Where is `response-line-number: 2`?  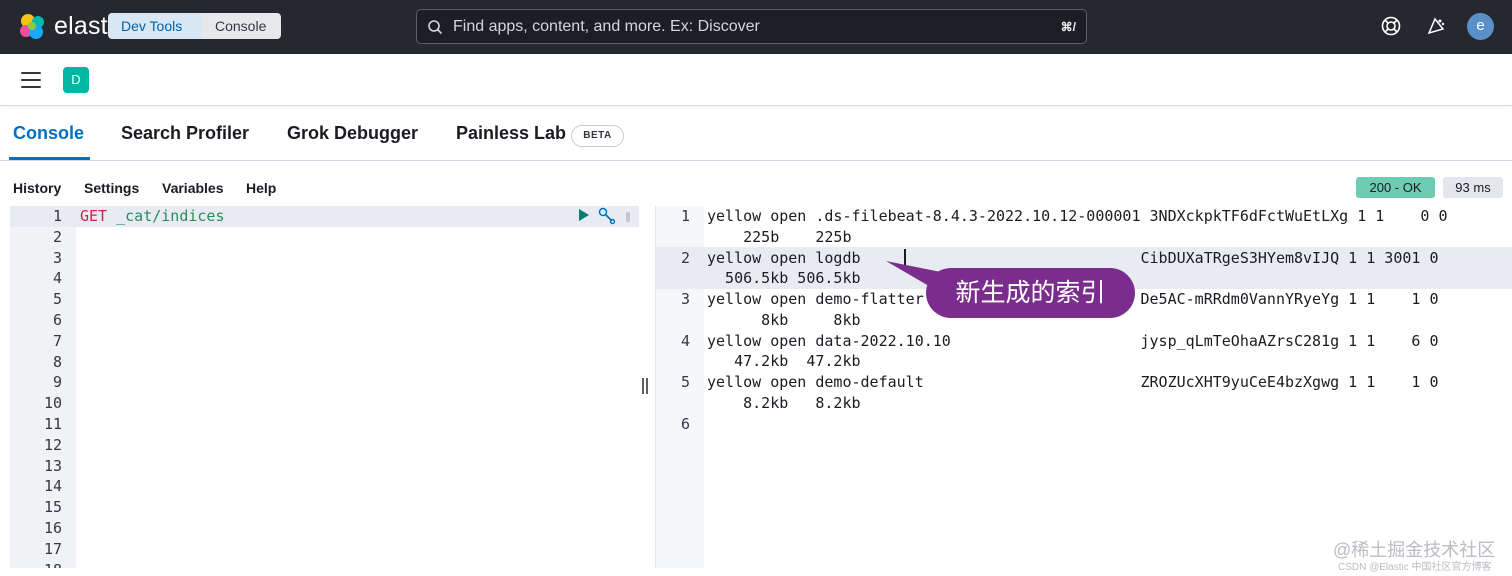
response-line-number: 2 is located at coordinates (685, 257).